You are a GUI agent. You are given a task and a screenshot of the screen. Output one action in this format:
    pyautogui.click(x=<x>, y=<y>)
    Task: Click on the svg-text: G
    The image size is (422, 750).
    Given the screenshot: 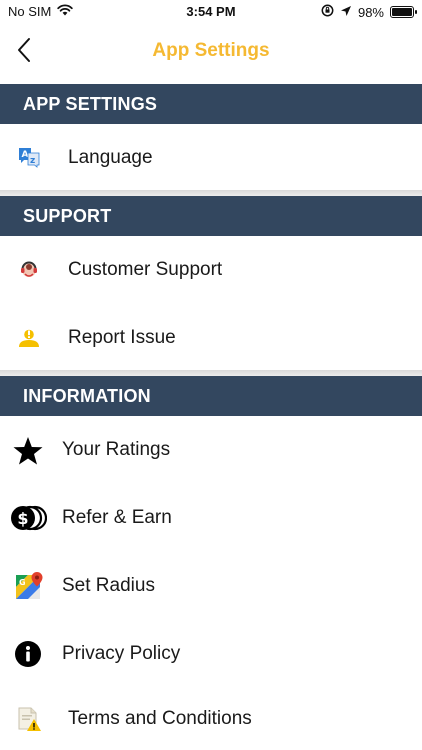 What is the action you would take?
    pyautogui.click(x=22, y=582)
    